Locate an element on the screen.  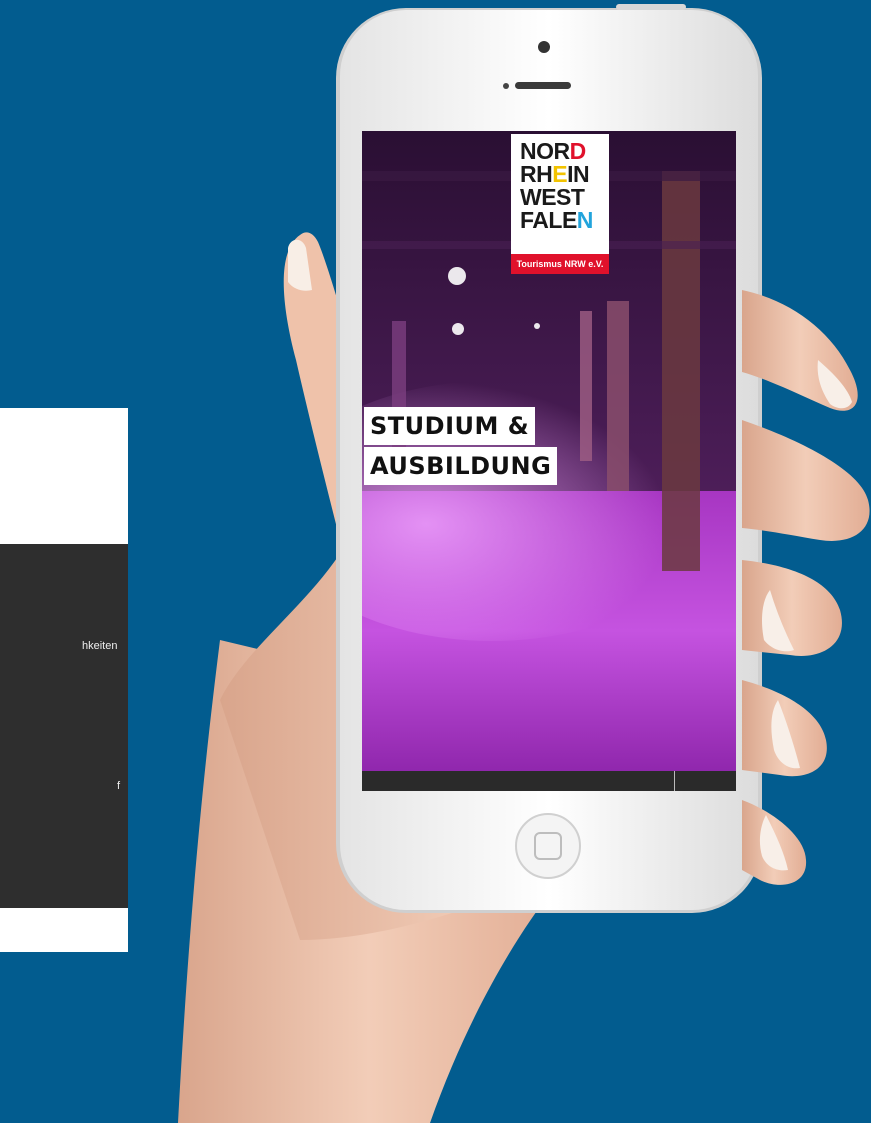
nrw-logo: NORD RHEIN WEST FALEN Tourismus NRW e.V. is located at coordinates (560, 207).